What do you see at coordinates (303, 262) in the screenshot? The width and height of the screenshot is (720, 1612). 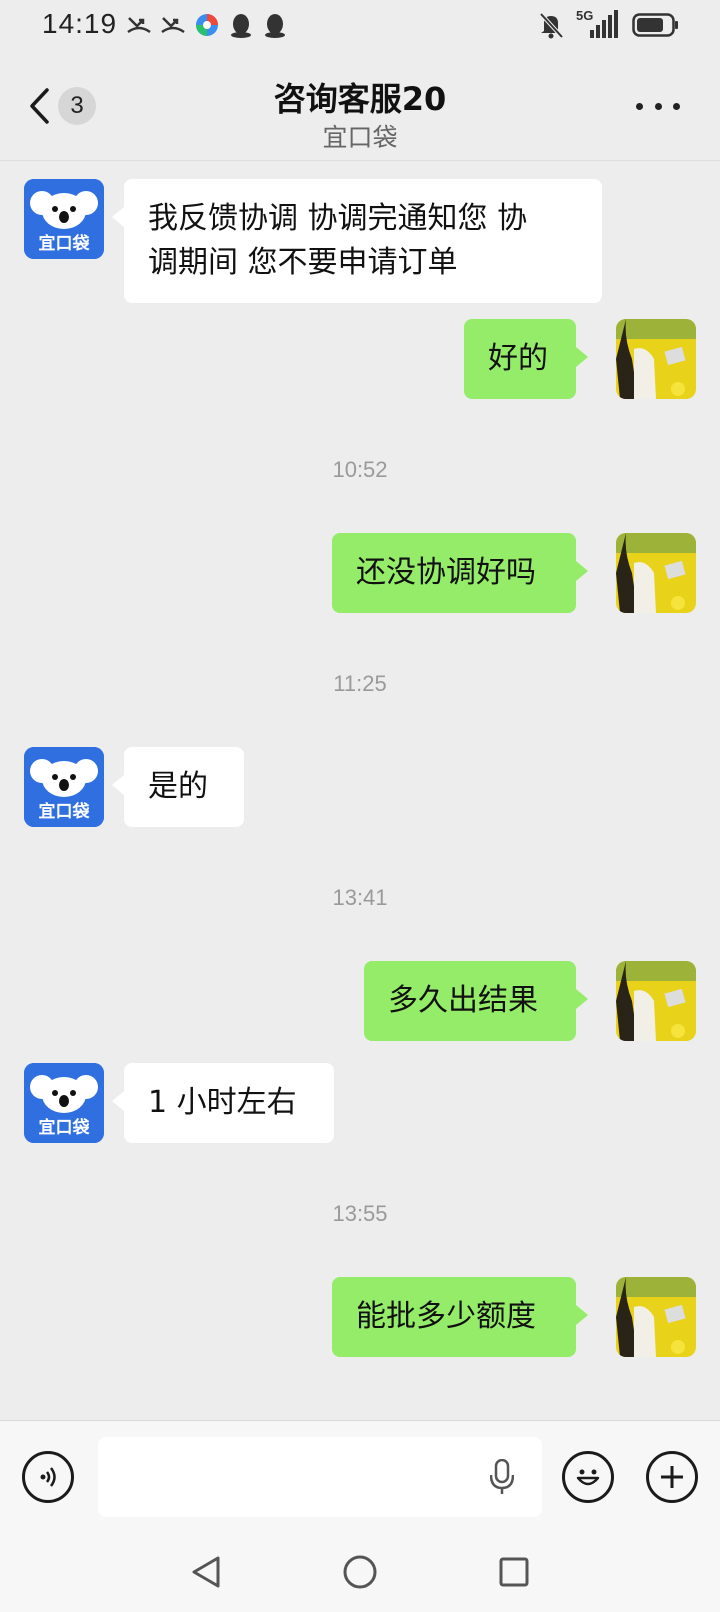 I see `message-text: 调期间 您不要申请订单` at bounding box center [303, 262].